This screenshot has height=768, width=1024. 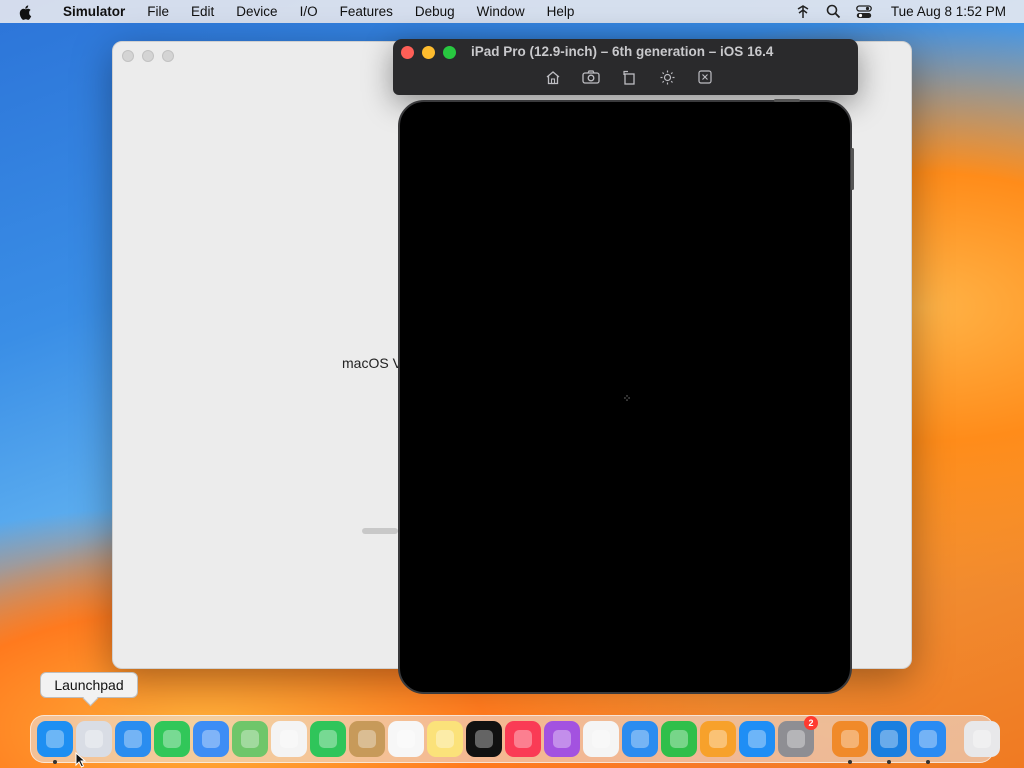 I want to click on dock-maps-app, so click(x=250, y=739).